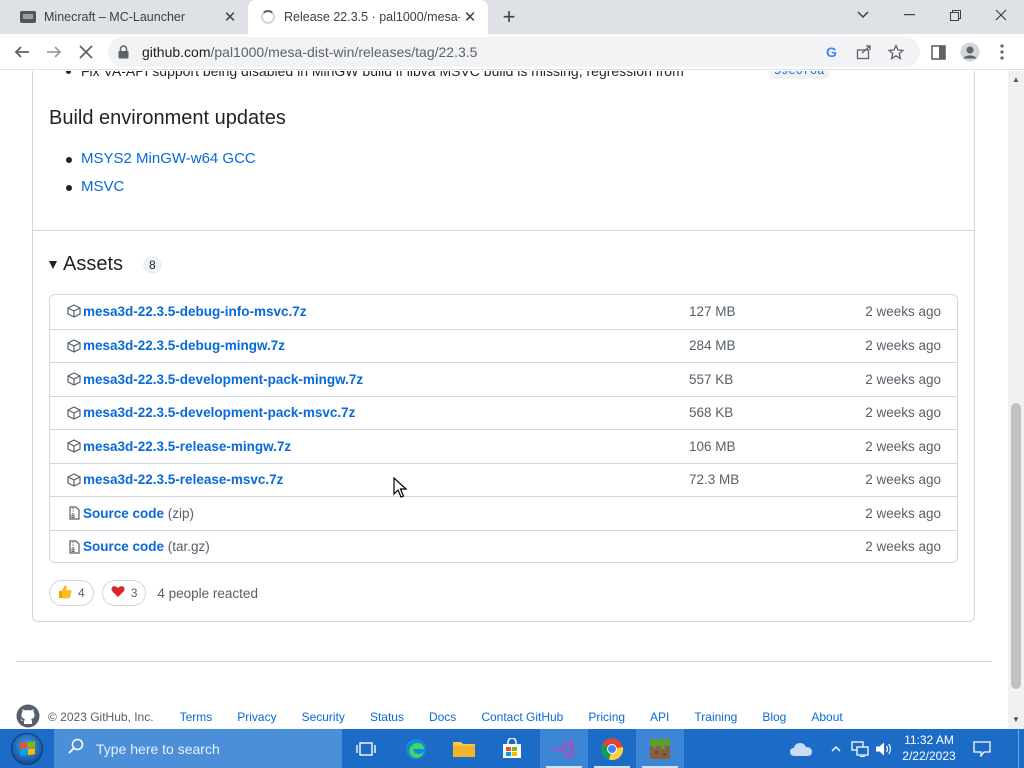 The height and width of the screenshot is (768, 1024). I want to click on asset-size: 284 MB, so click(712, 346).